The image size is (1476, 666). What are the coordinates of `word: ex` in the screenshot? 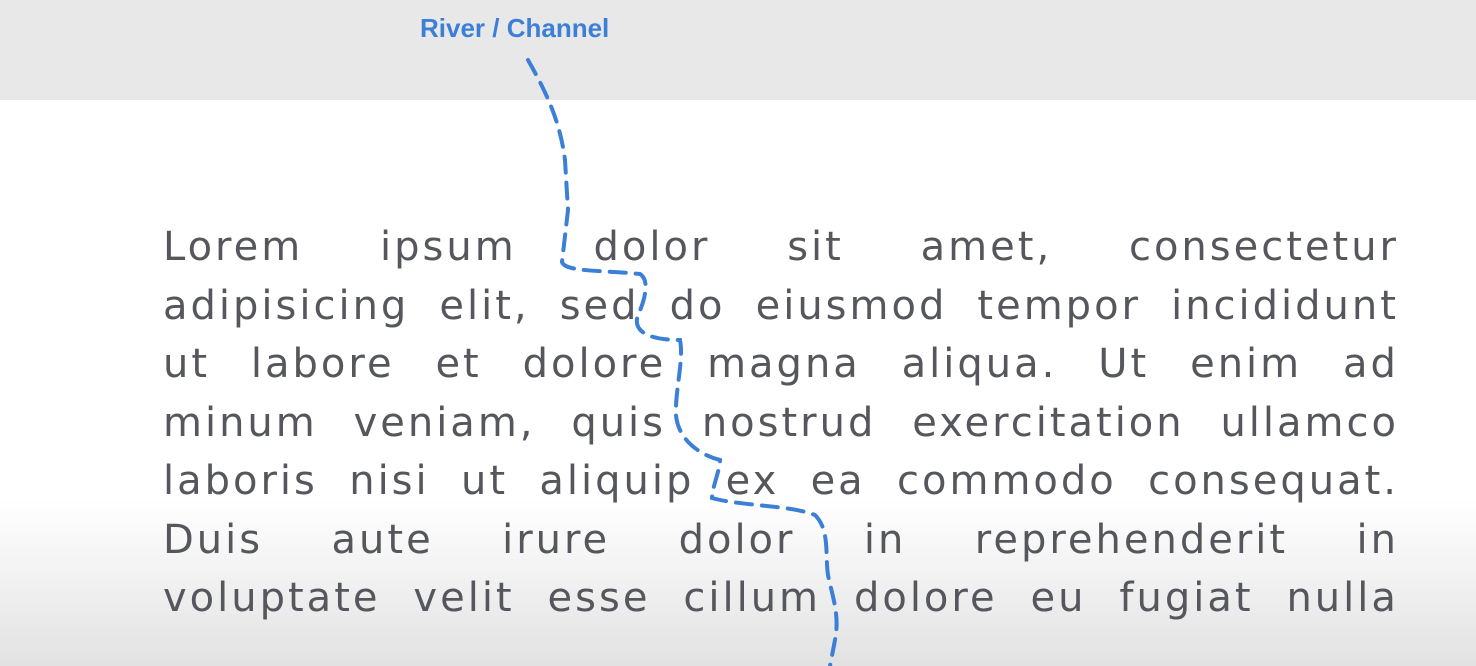 It's located at (752, 481).